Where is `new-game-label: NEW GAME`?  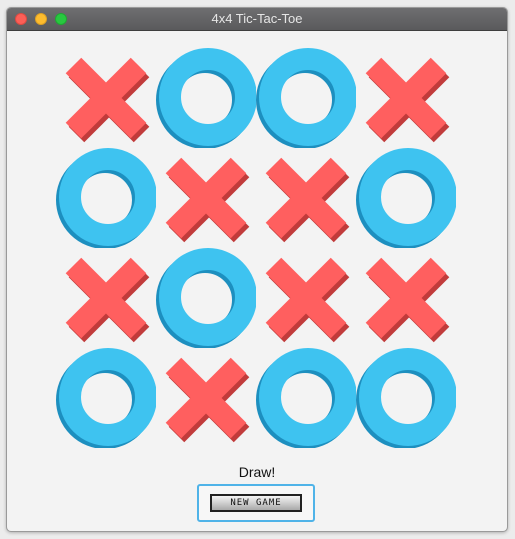
new-game-label: NEW GAME is located at coordinates (256, 503).